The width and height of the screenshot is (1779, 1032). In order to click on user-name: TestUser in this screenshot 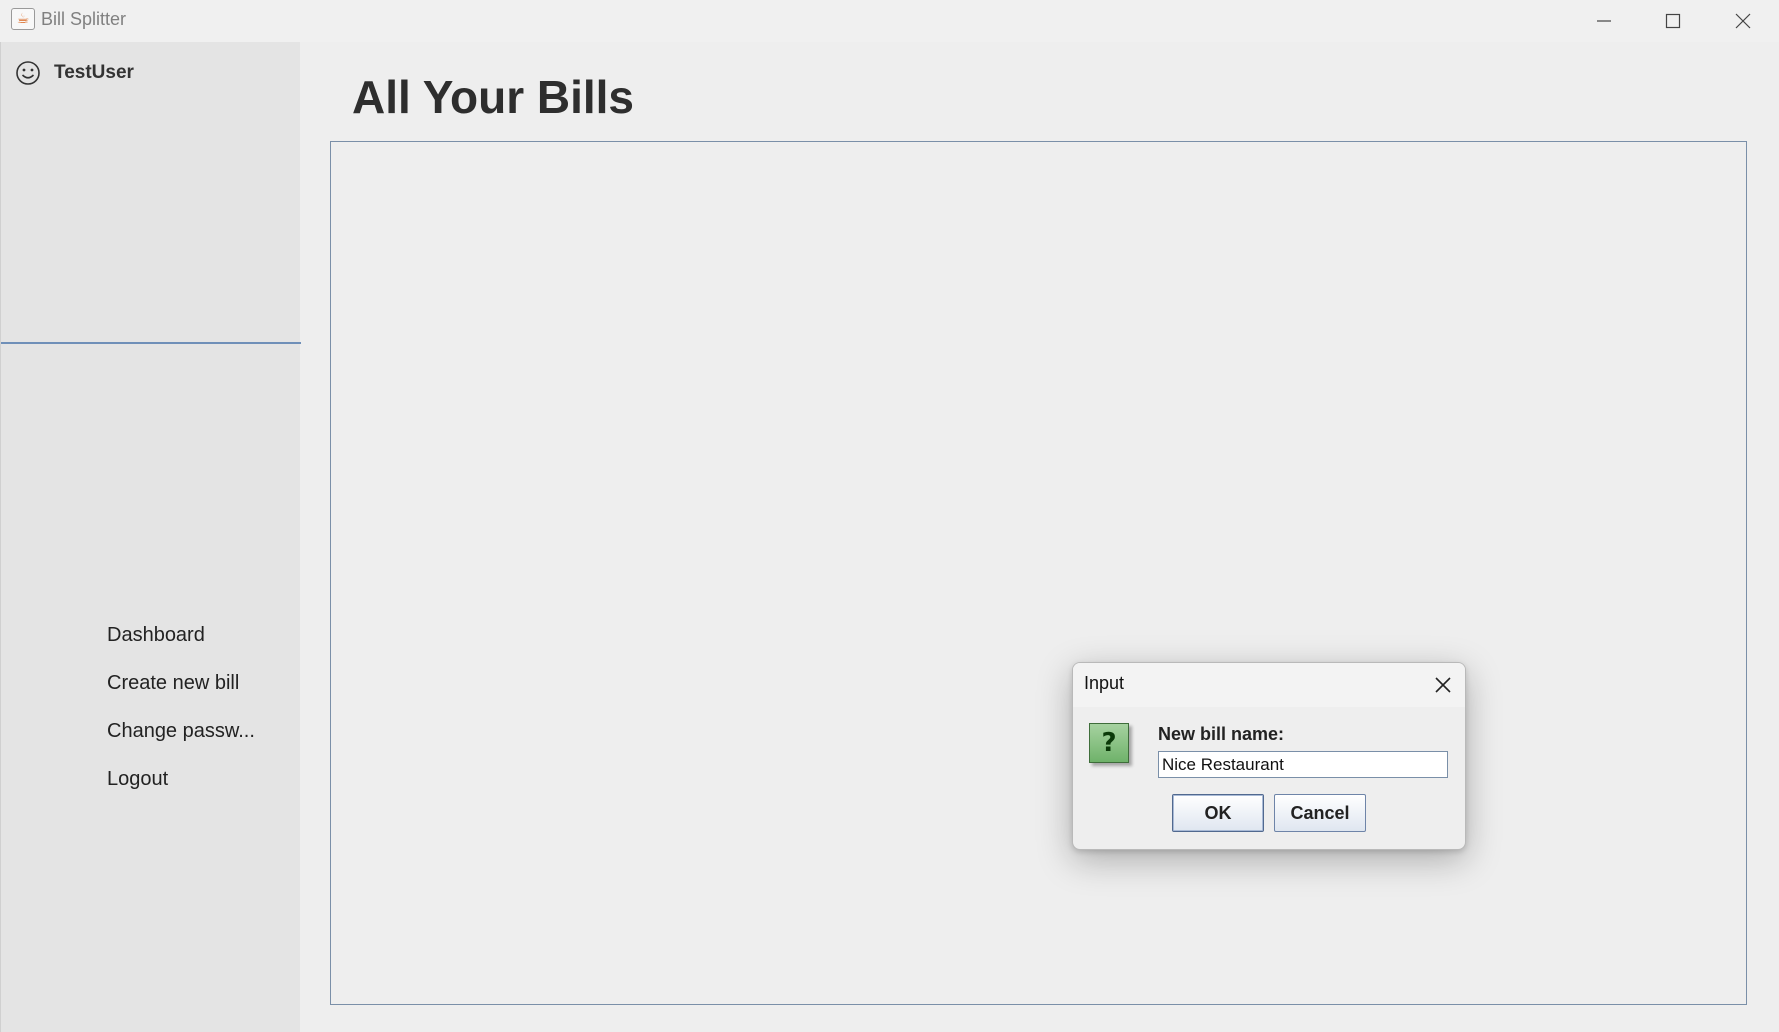, I will do `click(94, 72)`.